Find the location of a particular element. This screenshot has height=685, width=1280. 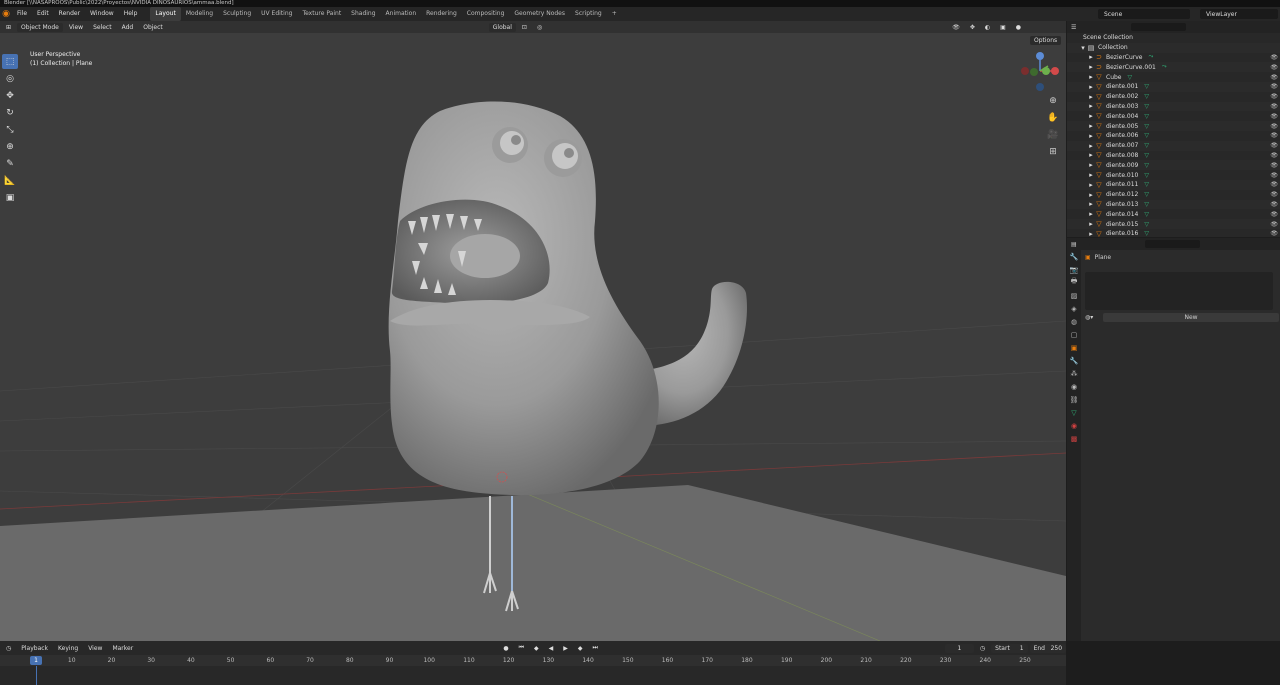

view-layer-tab-icon: ▨ is located at coordinates (1074, 295).